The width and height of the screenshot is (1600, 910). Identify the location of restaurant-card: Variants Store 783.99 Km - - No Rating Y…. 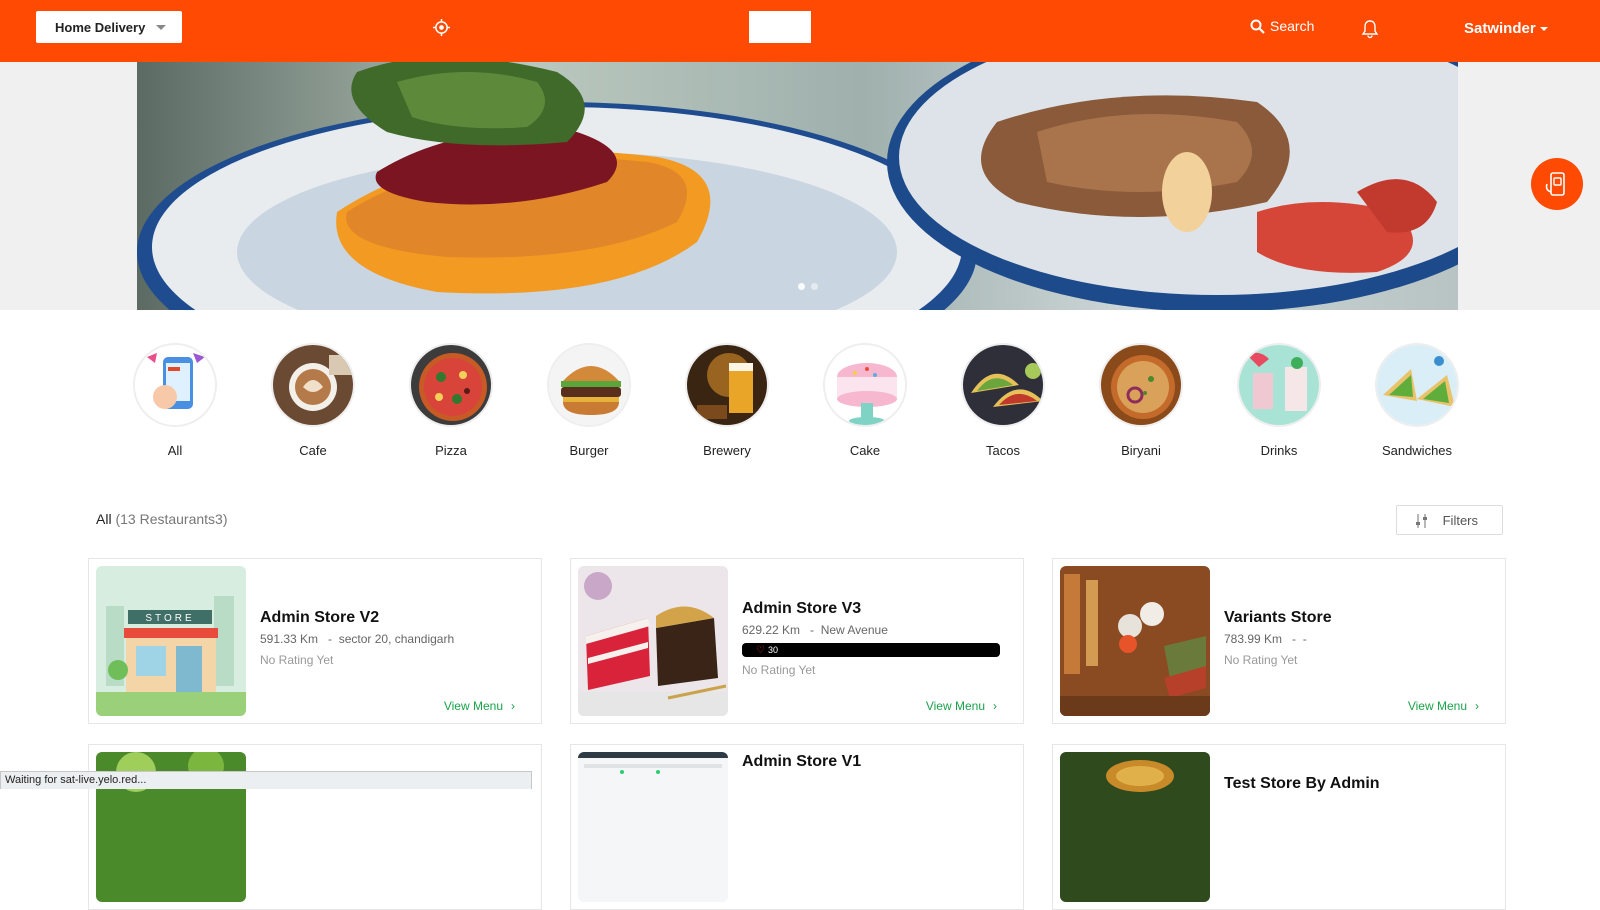
(1279, 641).